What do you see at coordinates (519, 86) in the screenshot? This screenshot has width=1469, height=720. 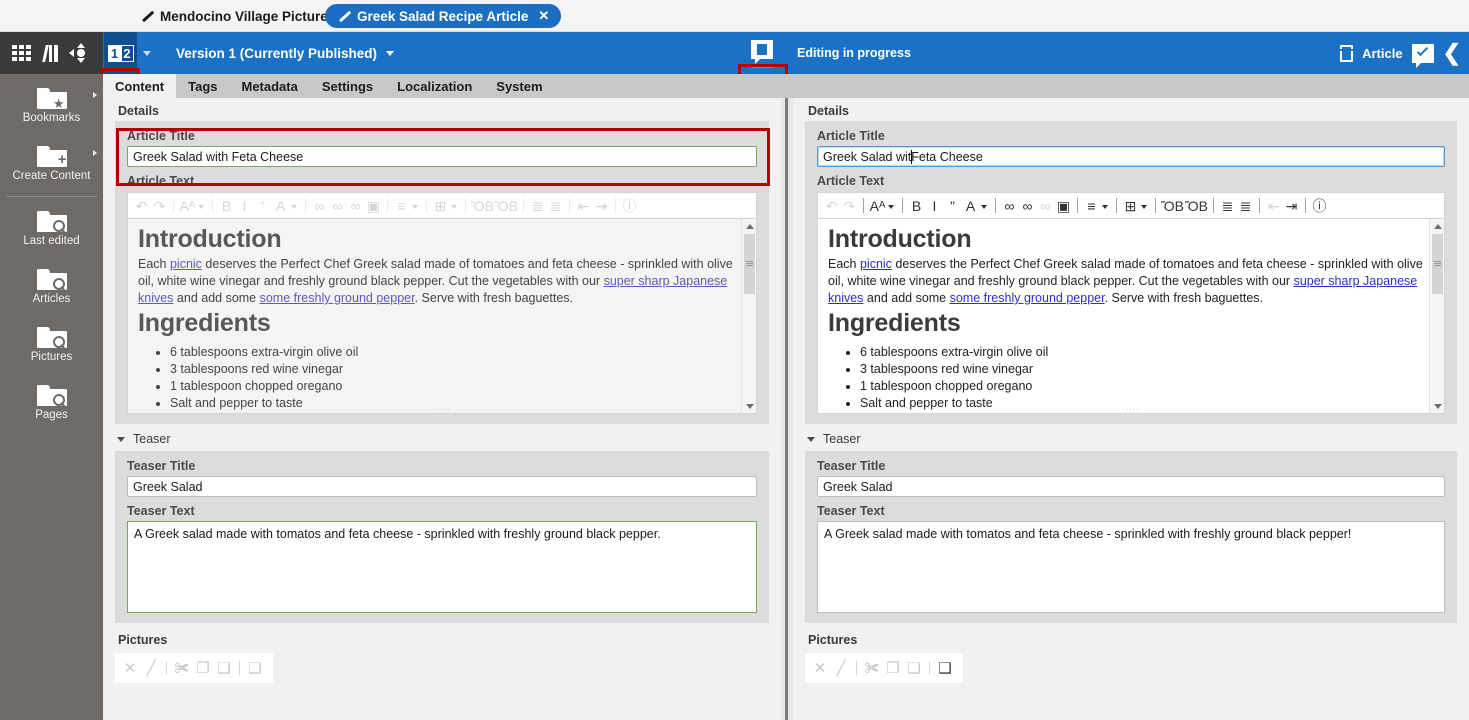 I see `tab-system: System` at bounding box center [519, 86].